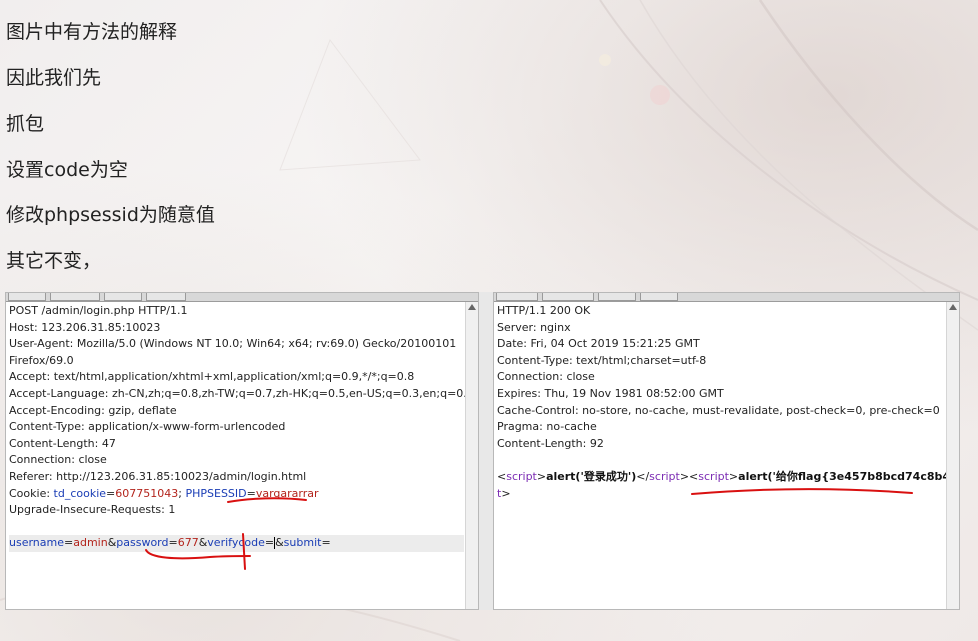  What do you see at coordinates (726, 297) in the screenshot?
I see `response-tab-strip` at bounding box center [726, 297].